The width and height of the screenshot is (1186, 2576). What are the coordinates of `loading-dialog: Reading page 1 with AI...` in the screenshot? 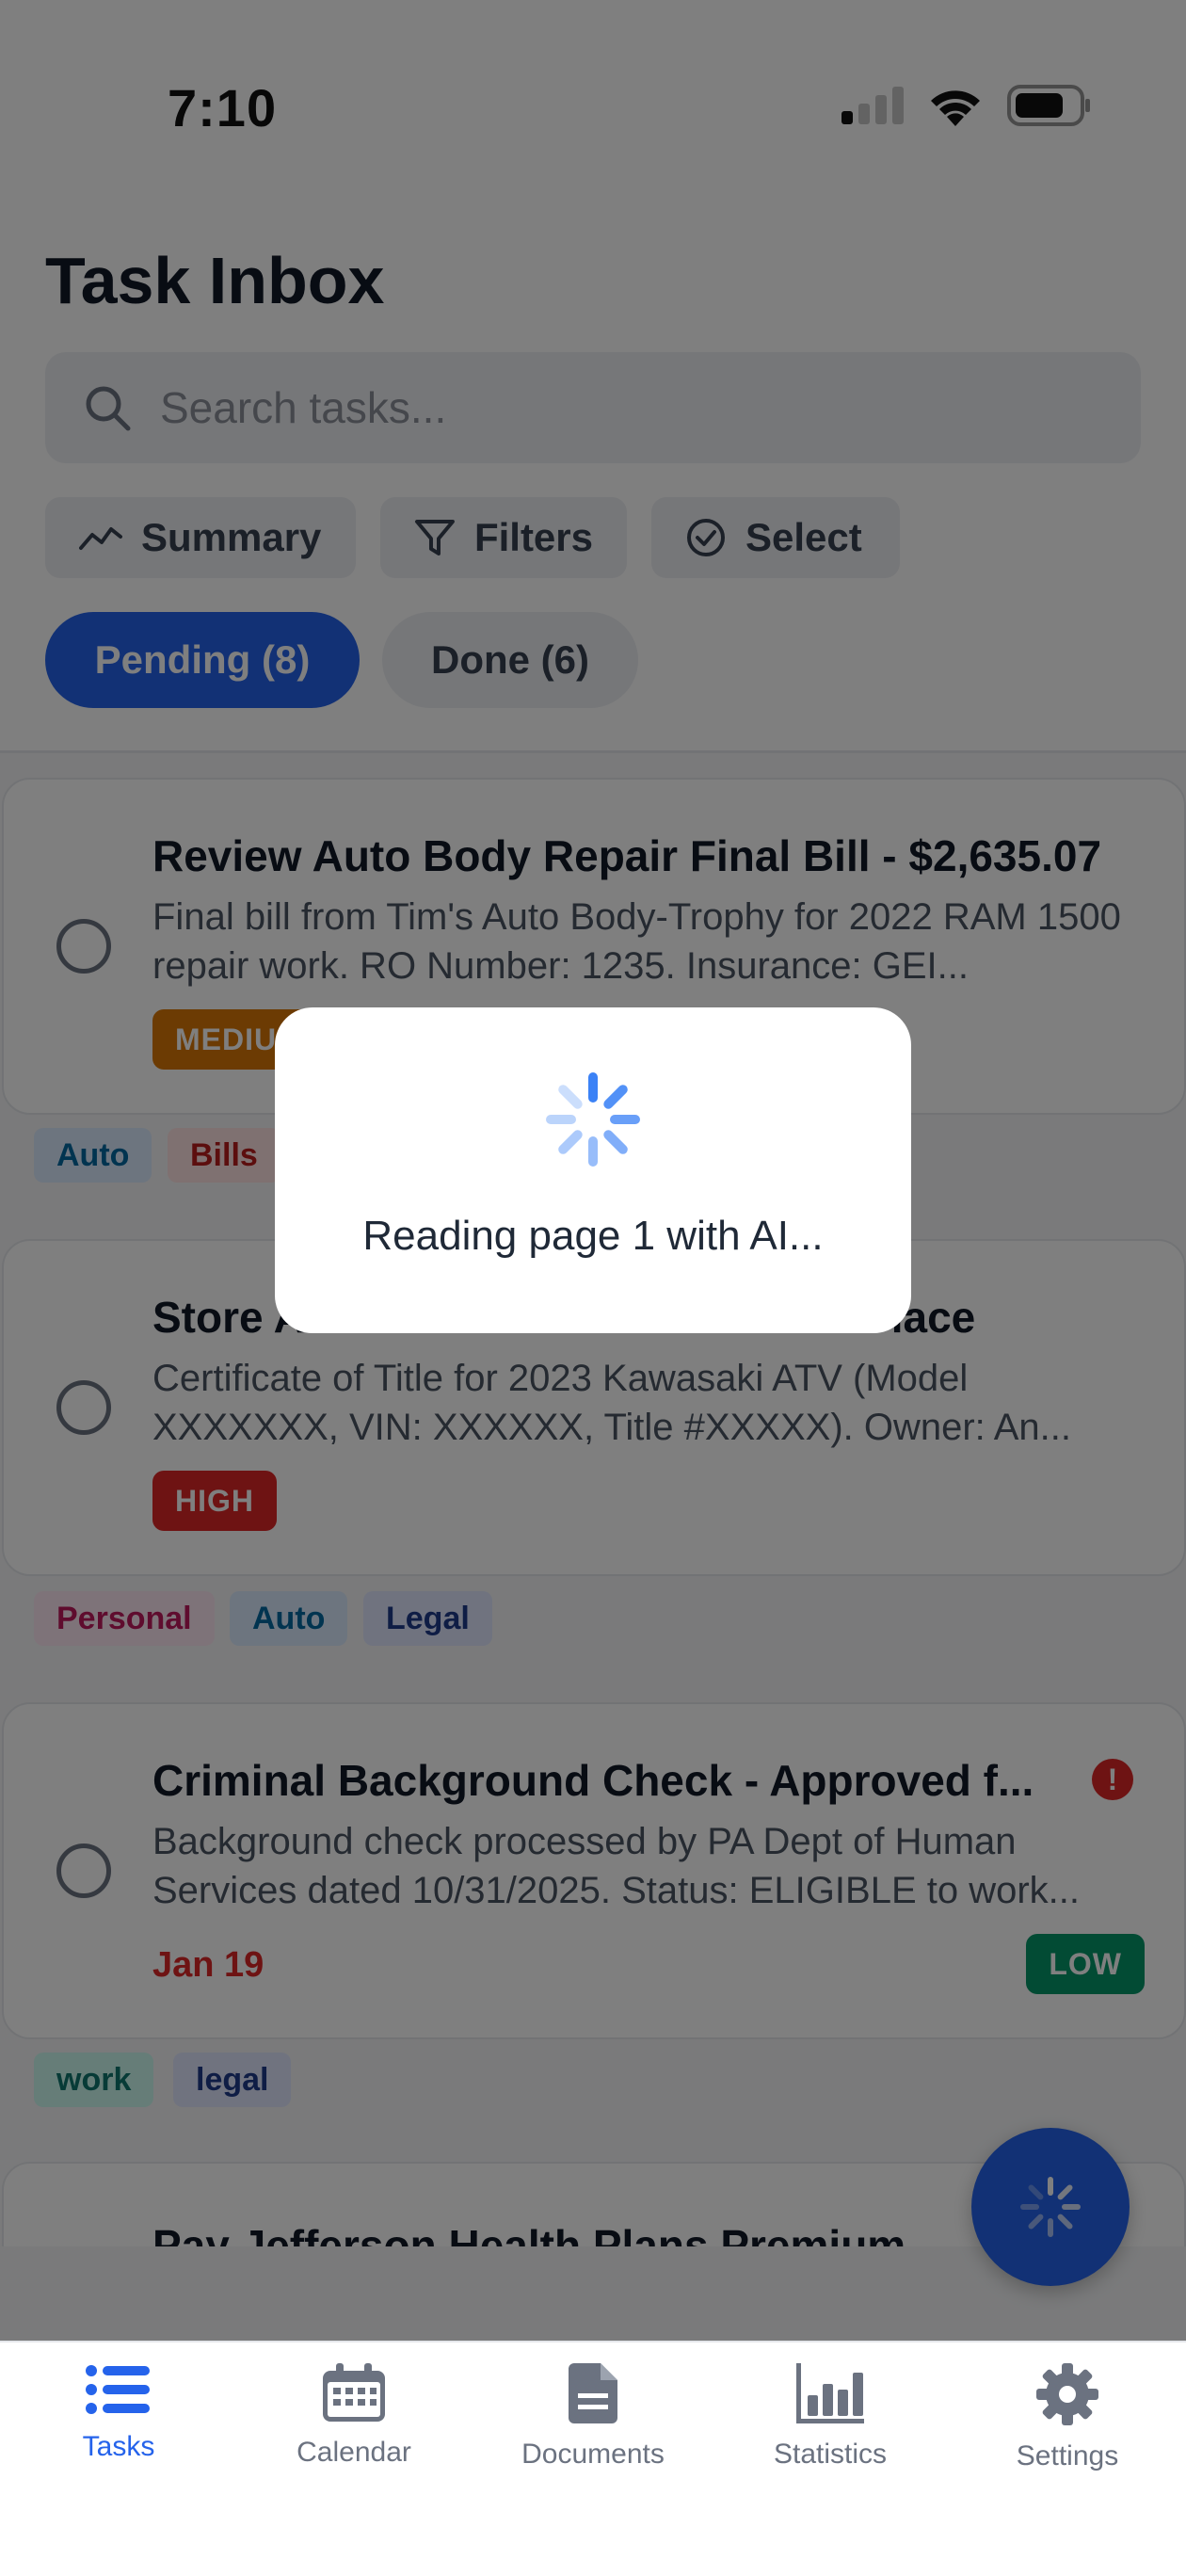 It's located at (593, 1170).